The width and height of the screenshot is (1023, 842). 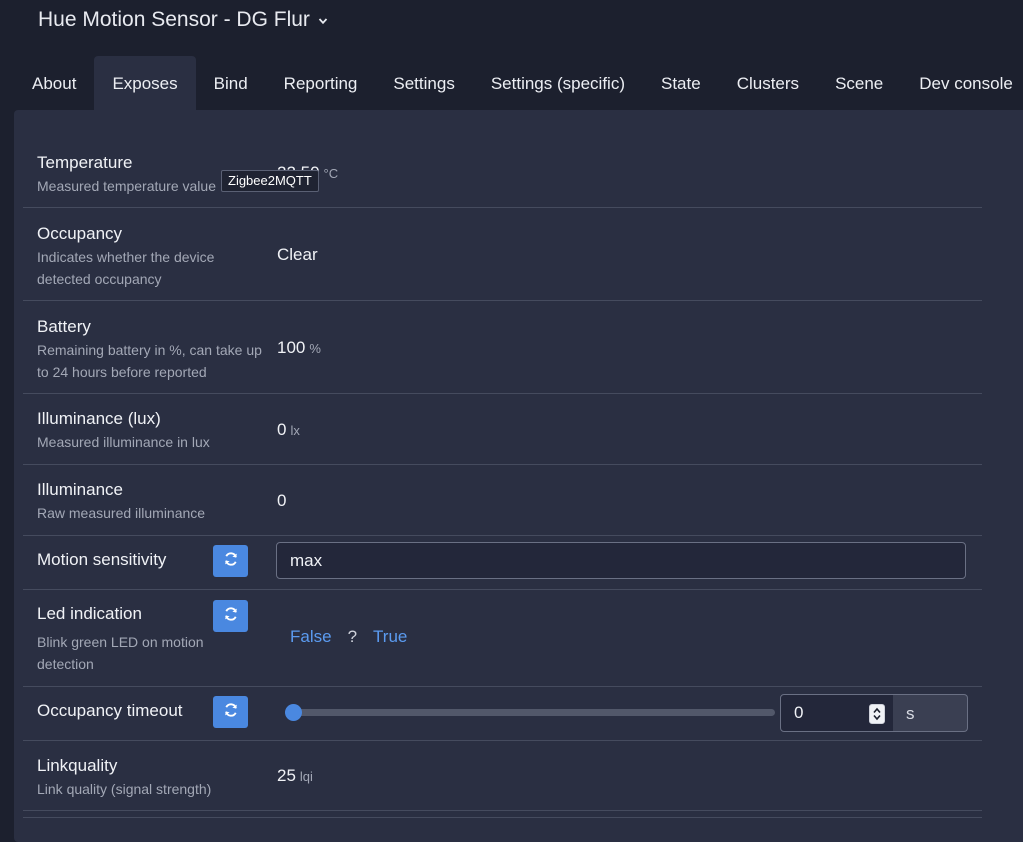 I want to click on expose-name: Motion sensitivity, so click(x=102, y=559).